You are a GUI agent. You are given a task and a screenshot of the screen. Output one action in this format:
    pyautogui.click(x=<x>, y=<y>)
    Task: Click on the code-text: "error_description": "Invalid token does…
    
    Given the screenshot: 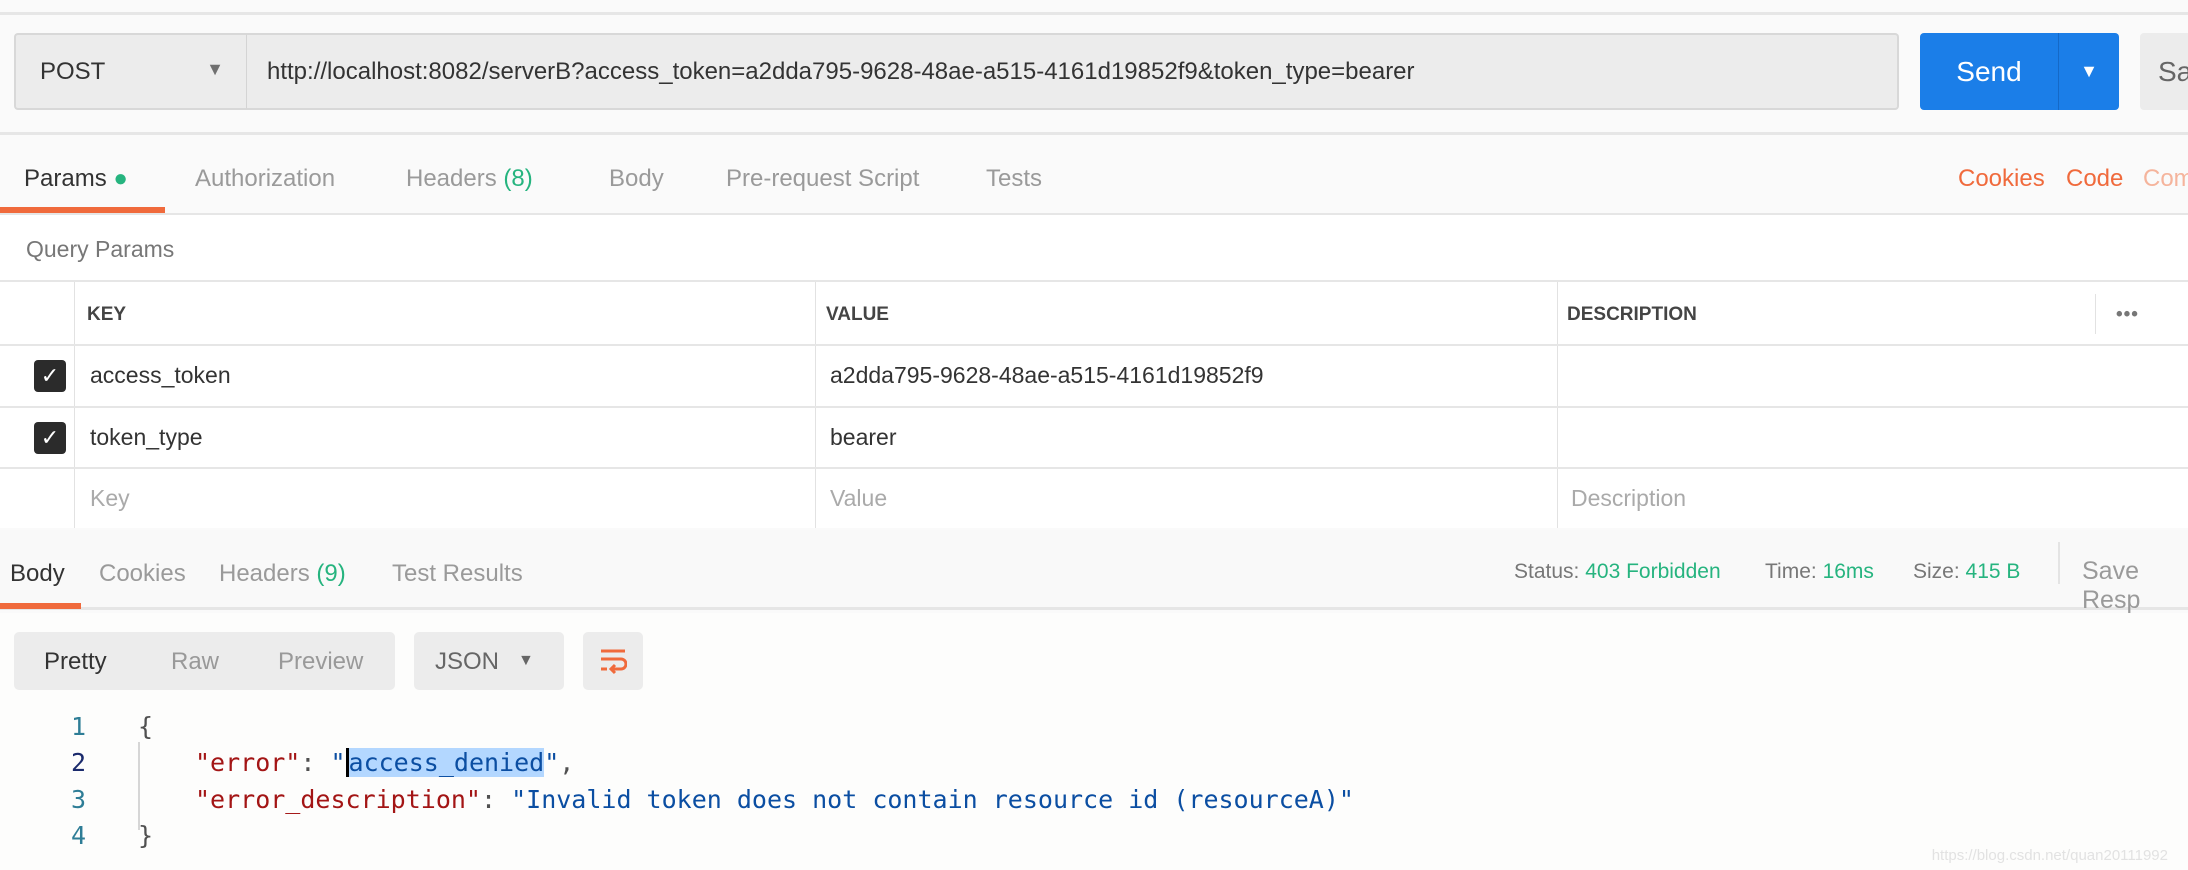 What is the action you would take?
    pyautogui.click(x=774, y=799)
    